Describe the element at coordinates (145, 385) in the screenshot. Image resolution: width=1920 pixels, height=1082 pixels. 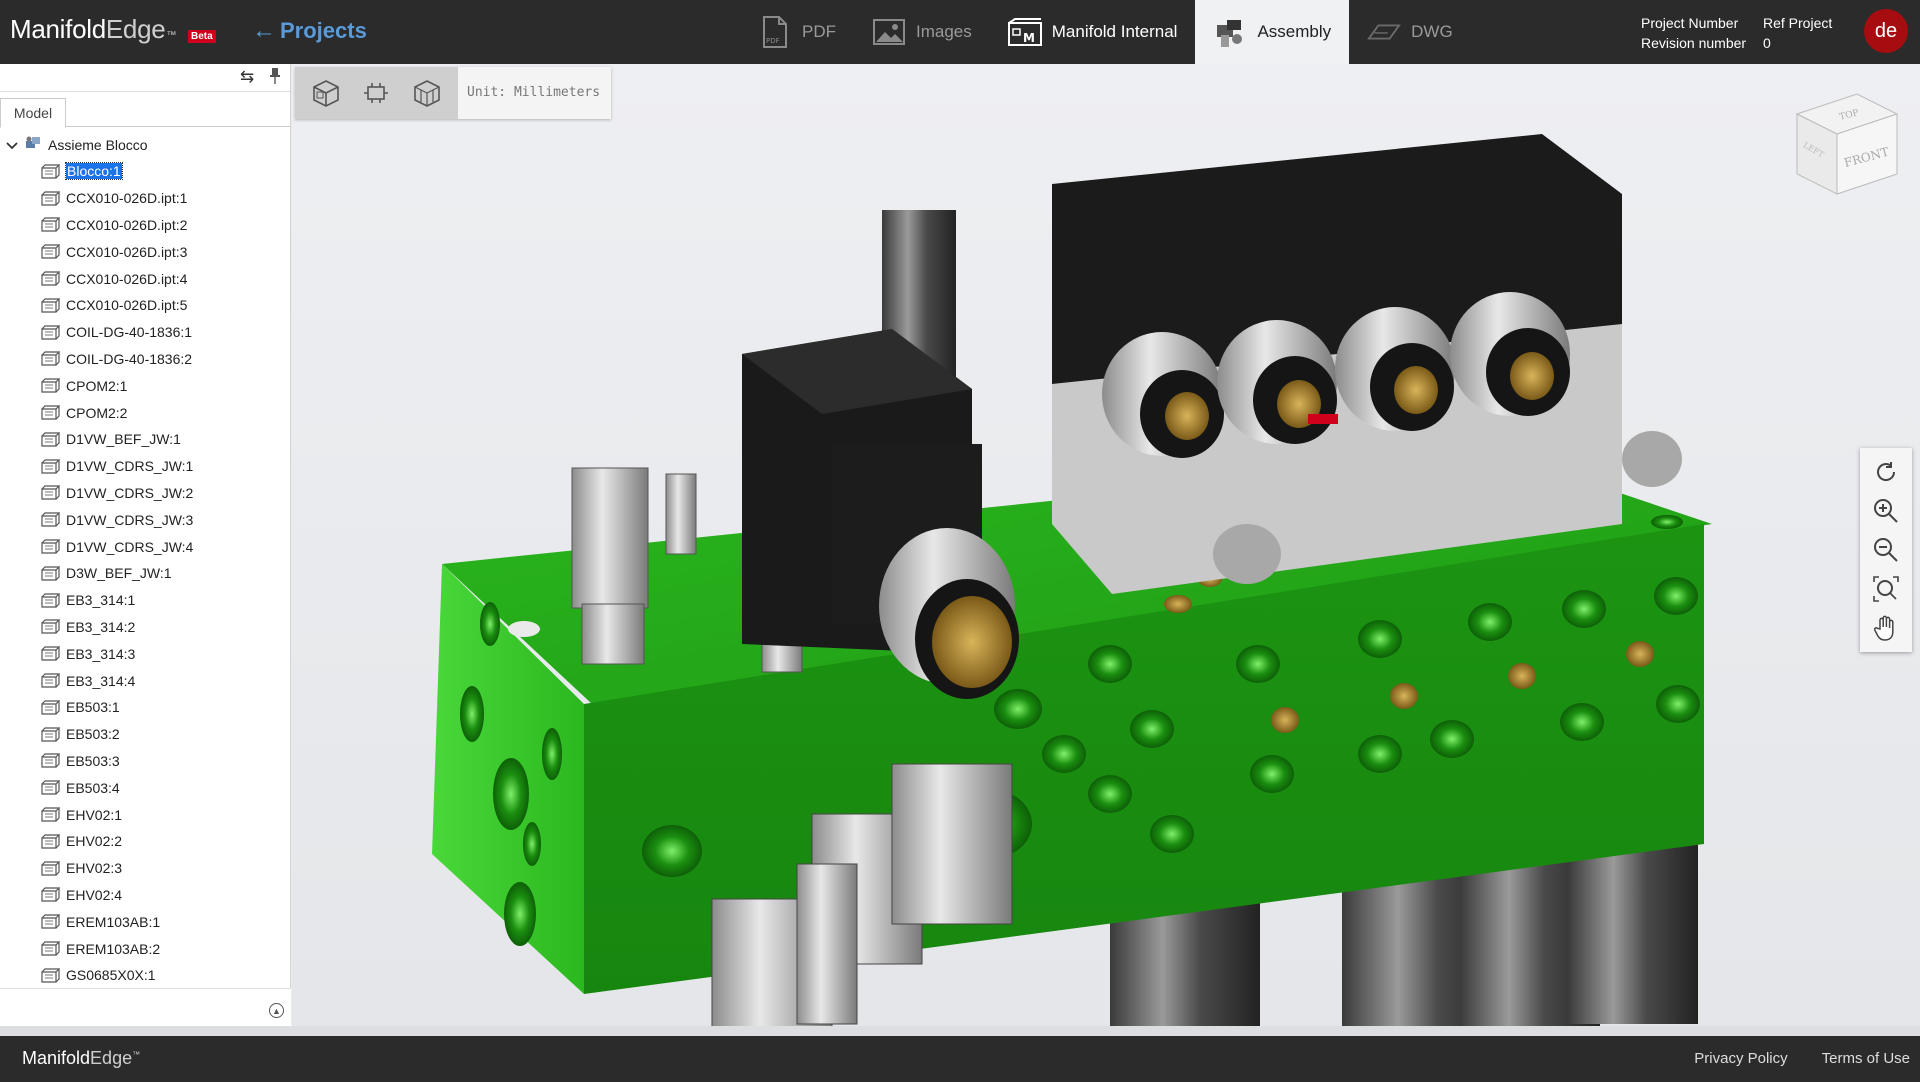
I see `tree-item: CPOM2:1` at that location.